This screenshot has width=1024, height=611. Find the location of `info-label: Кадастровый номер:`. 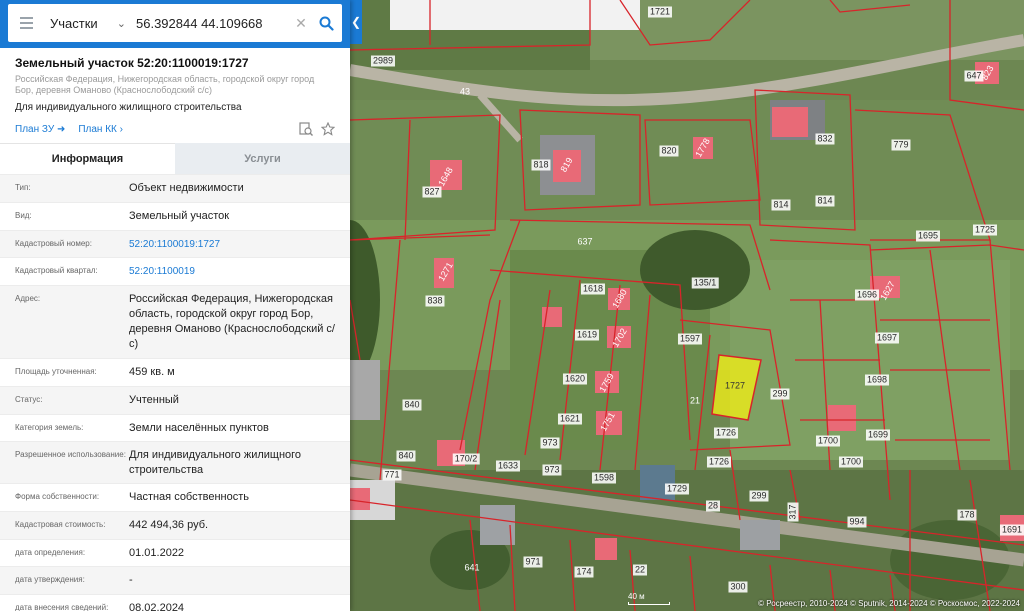

info-label: Кадастровый номер: is located at coordinates (53, 243).